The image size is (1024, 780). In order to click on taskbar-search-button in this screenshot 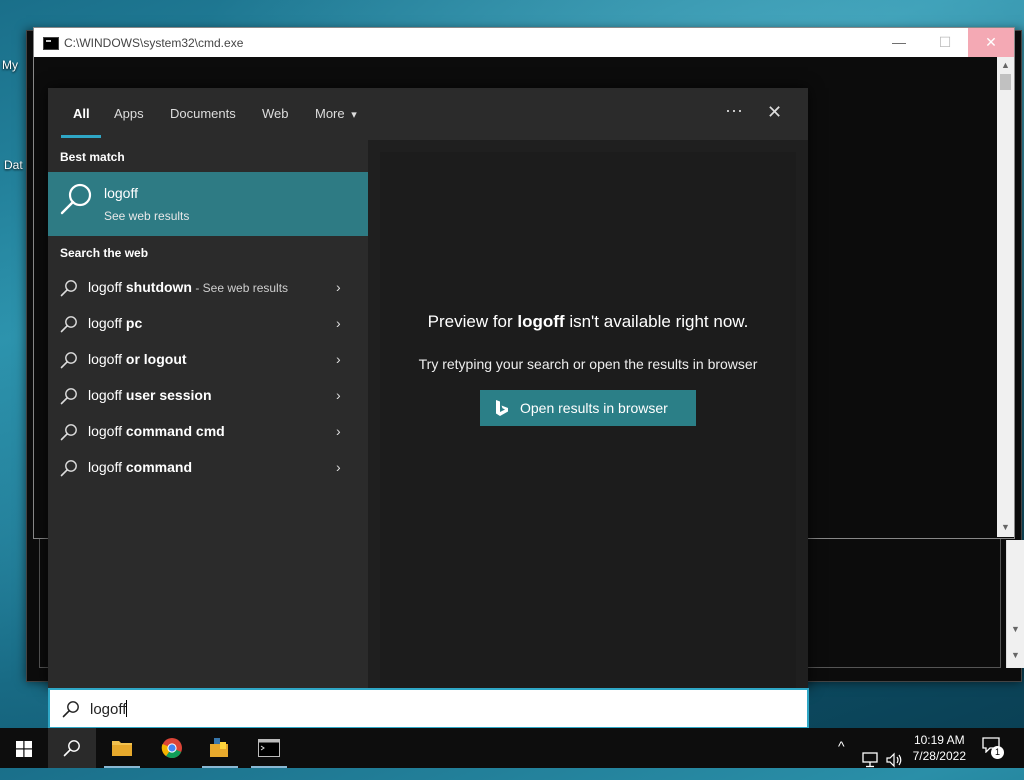, I will do `click(72, 748)`.